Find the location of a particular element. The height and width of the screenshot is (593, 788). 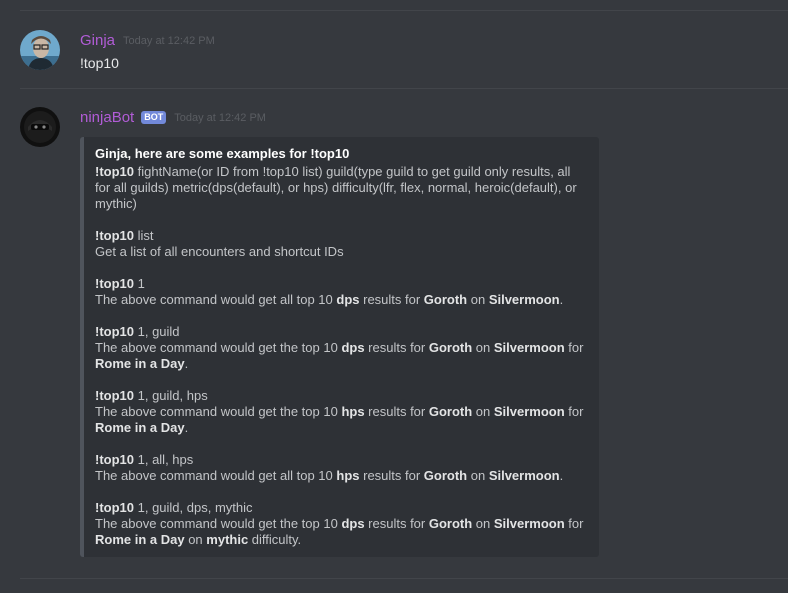

example-command: !top10 list is located at coordinates (342, 236).